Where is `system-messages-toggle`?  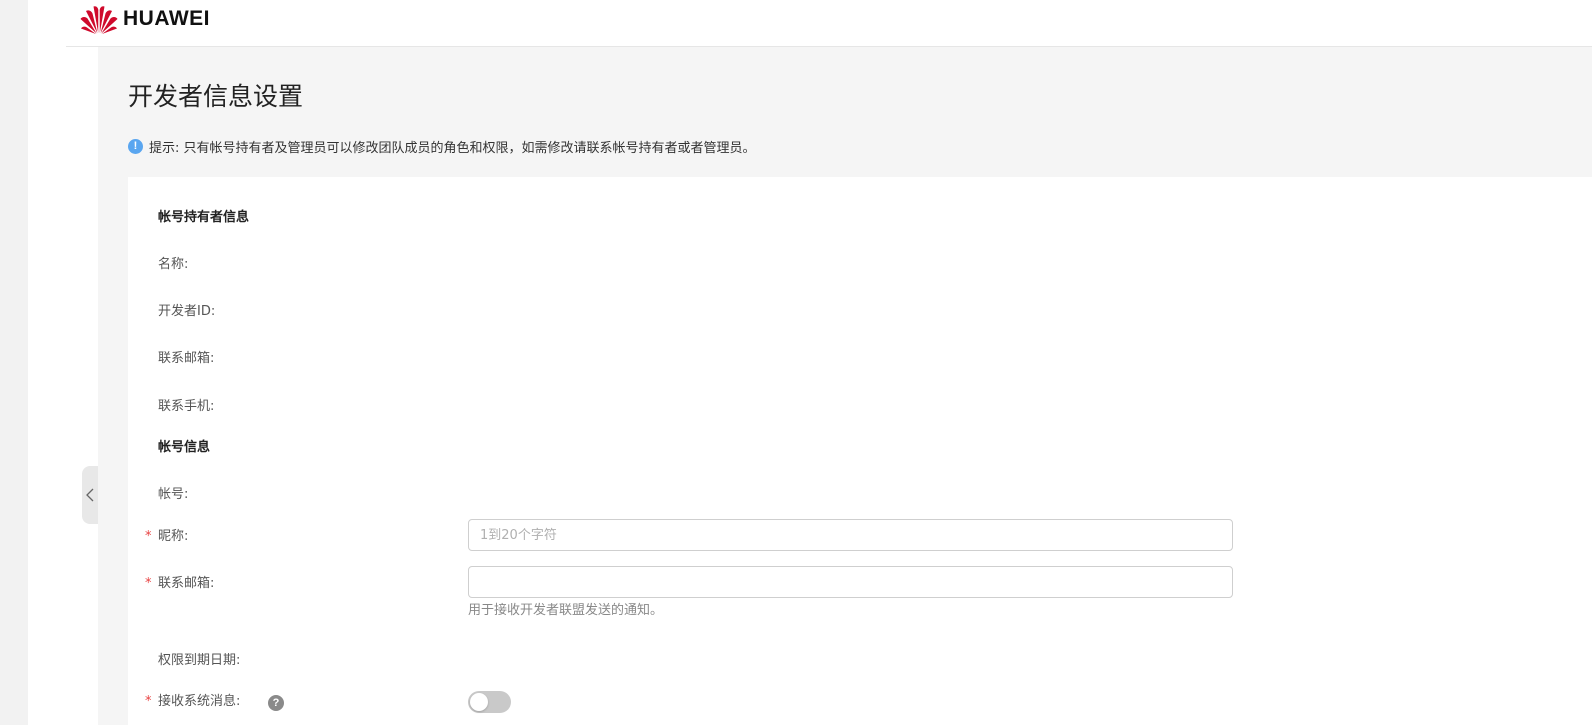 system-messages-toggle is located at coordinates (489, 702).